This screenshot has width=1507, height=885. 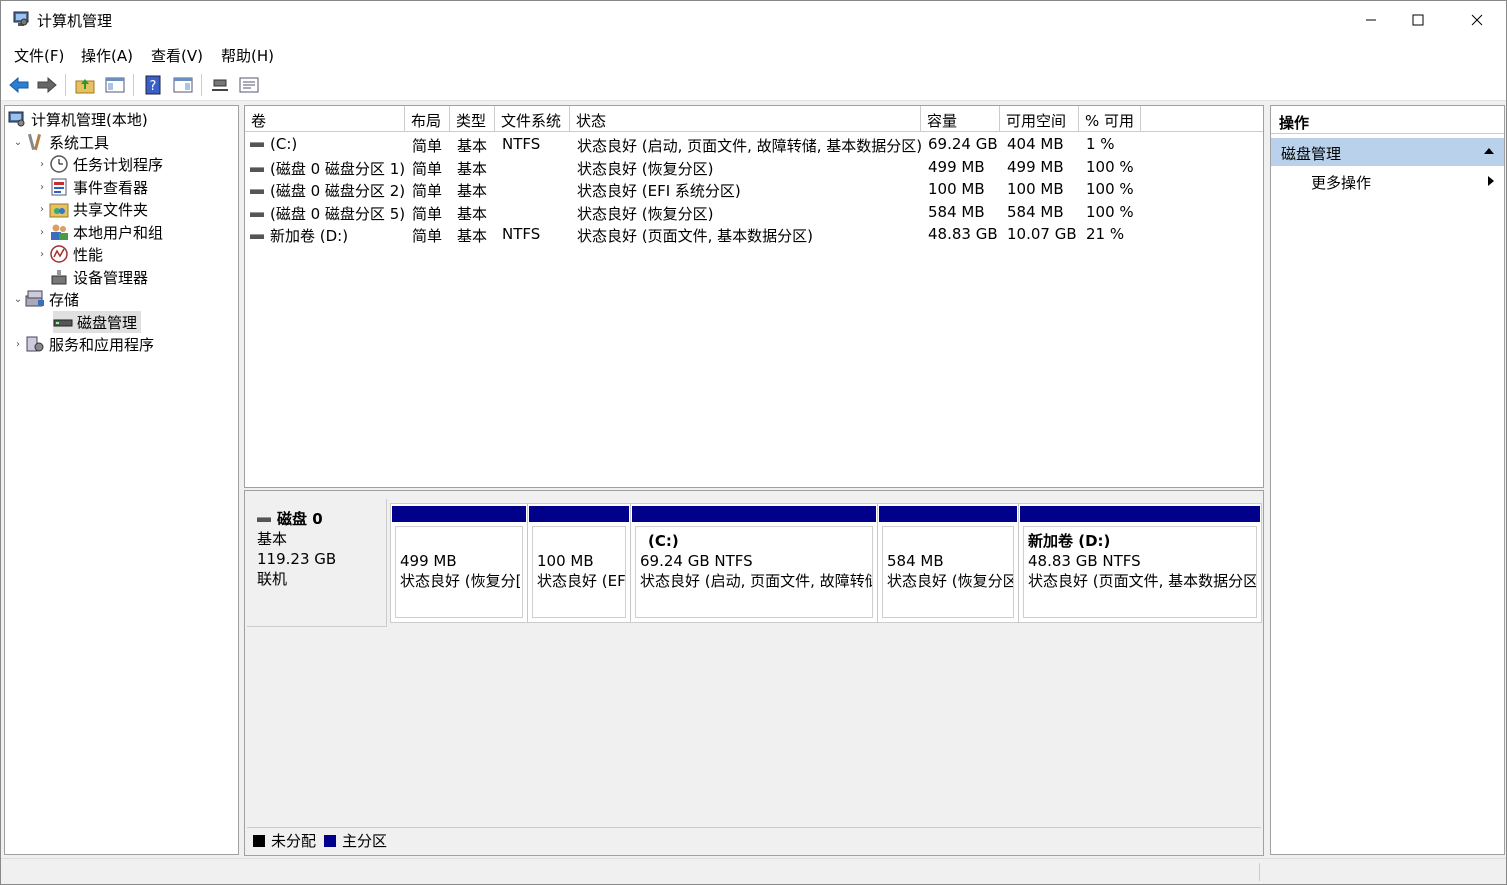 I want to click on column-header-capacity: 容量, so click(x=960, y=119).